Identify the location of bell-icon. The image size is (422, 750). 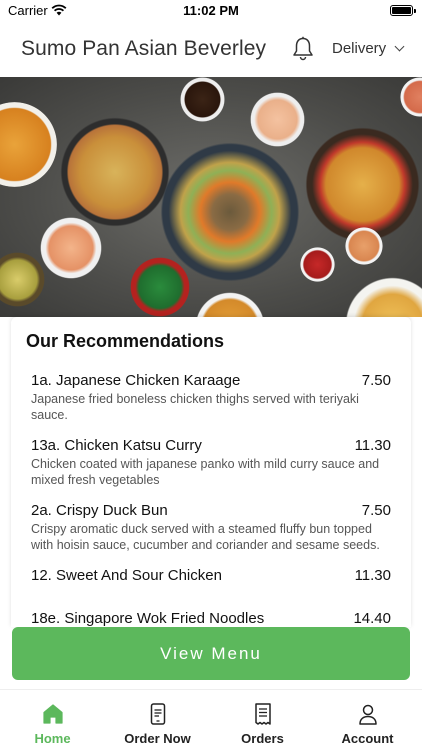
(303, 49).